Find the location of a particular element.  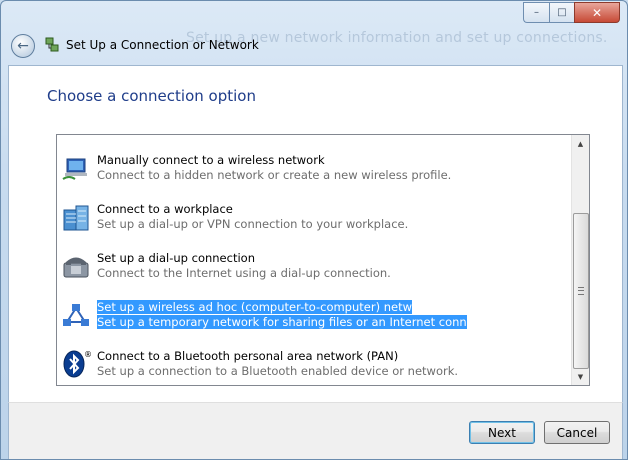

button-bar: Next Cancel is located at coordinates (315, 430).